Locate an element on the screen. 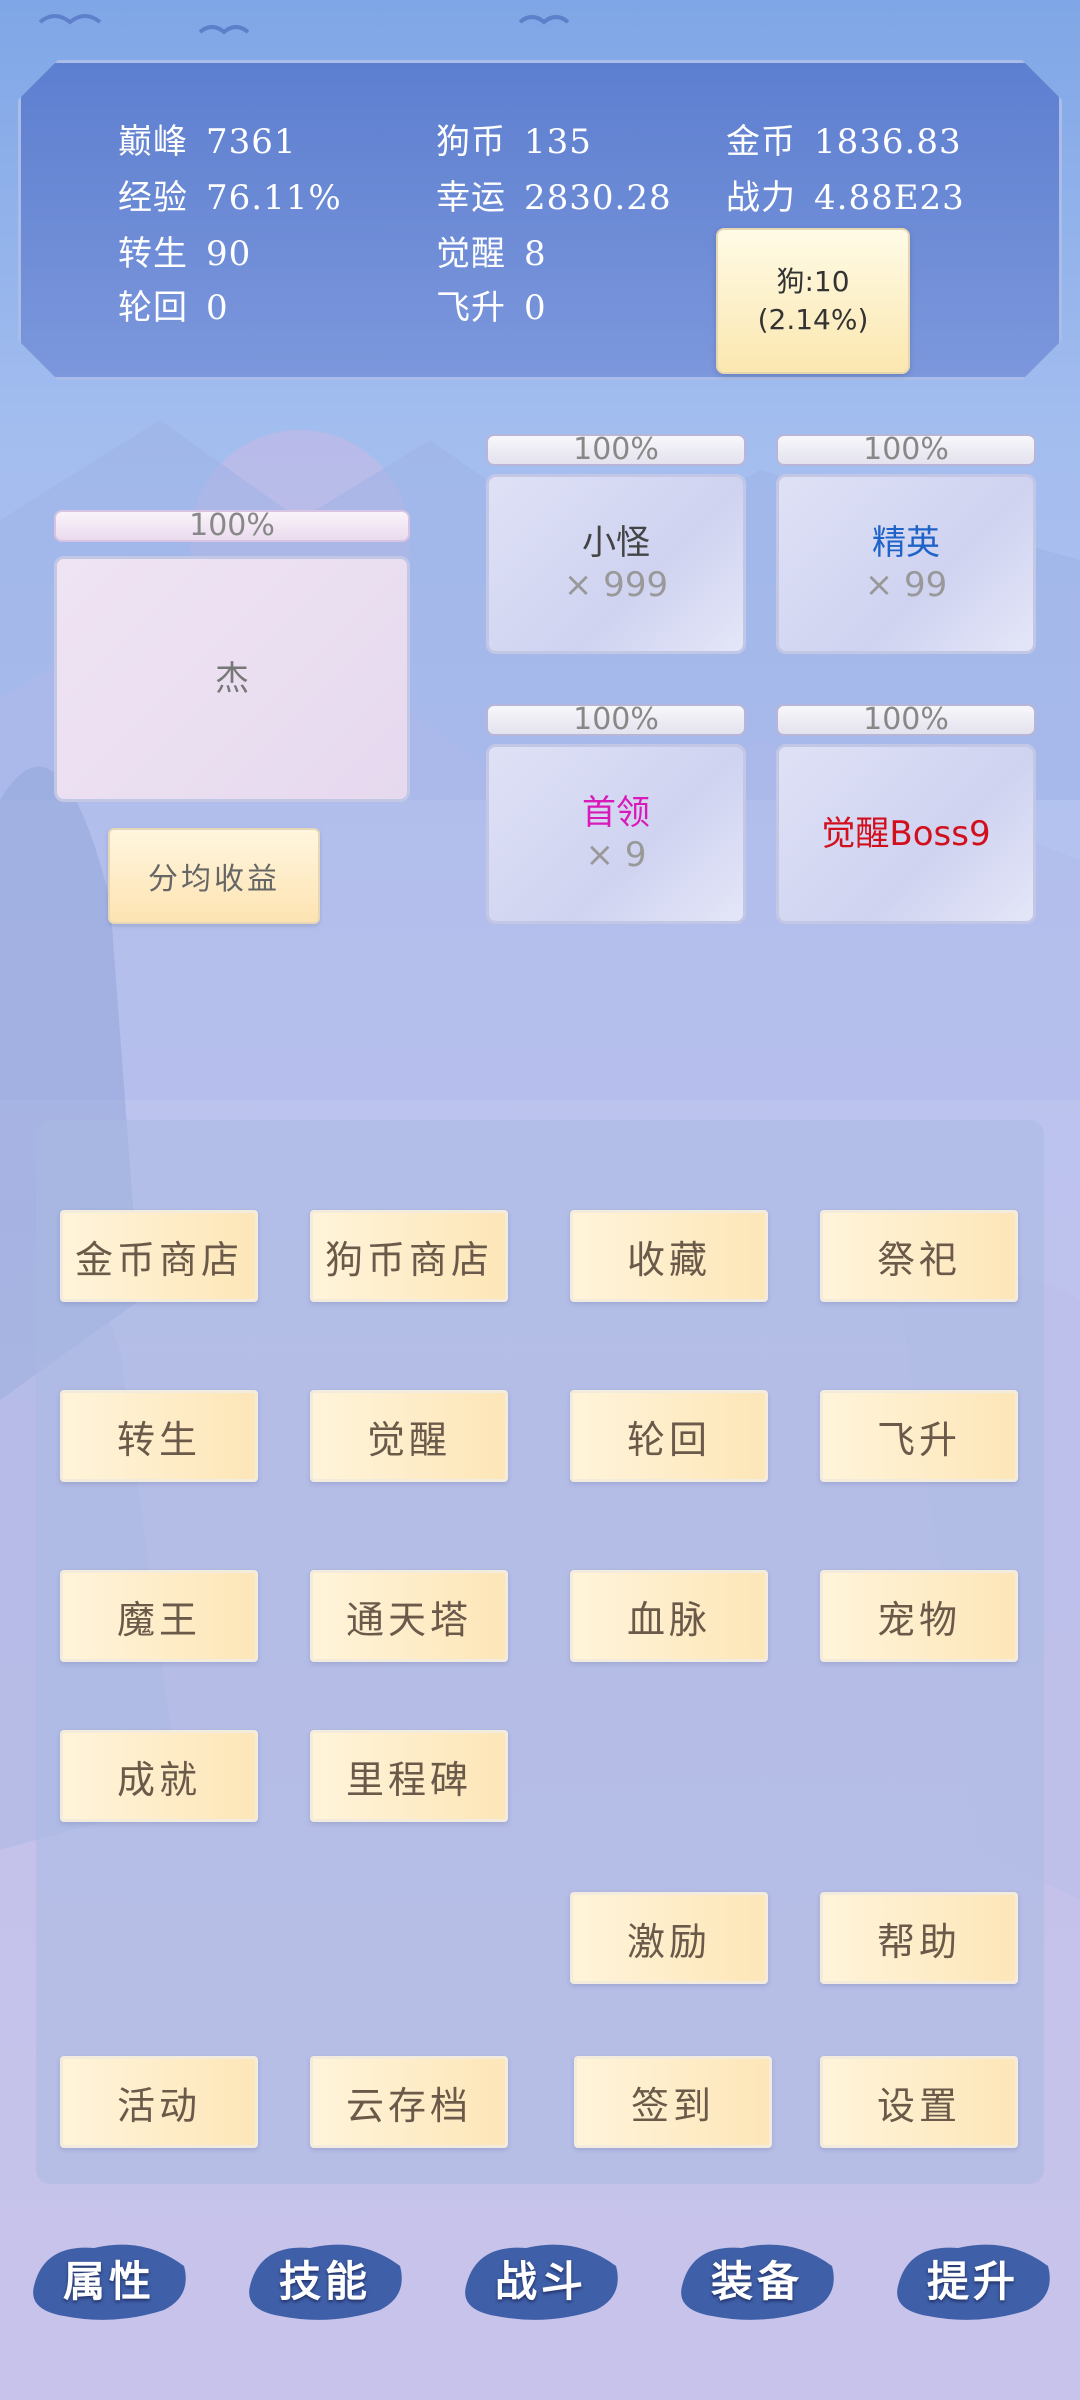 The height and width of the screenshot is (2400, 1080). rebirth-button: 转生 is located at coordinates (159, 1436).